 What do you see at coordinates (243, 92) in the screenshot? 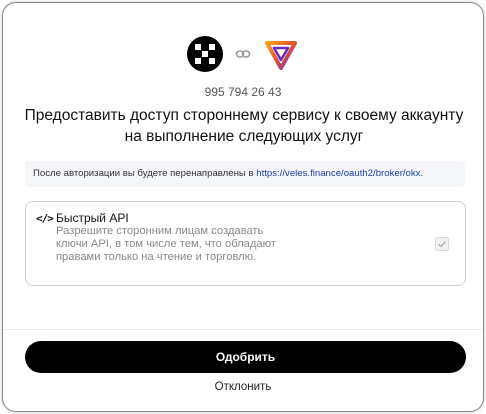
I see `account-id: 995 794 26 43` at bounding box center [243, 92].